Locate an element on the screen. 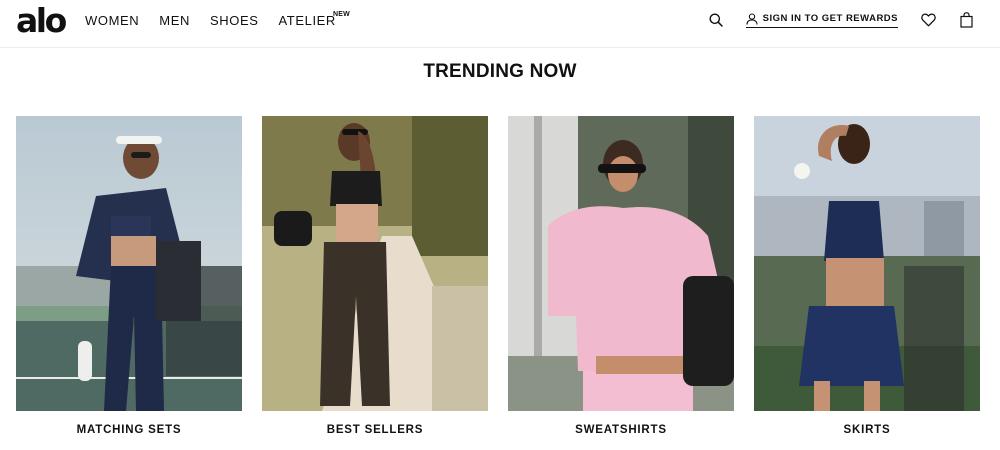 The image size is (1000, 450). nav-label: ATELIER is located at coordinates (307, 20).